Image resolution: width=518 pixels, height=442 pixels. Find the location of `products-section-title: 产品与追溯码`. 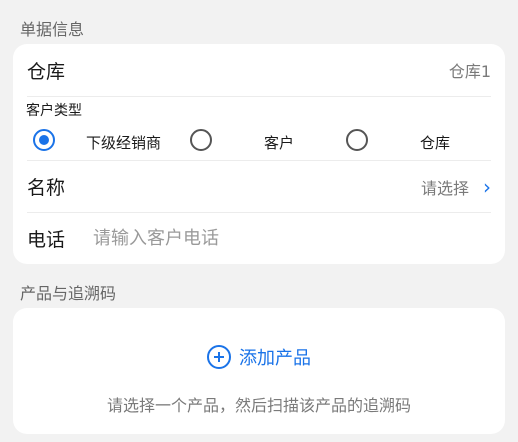

products-section-title: 产品与追溯码 is located at coordinates (68, 293).